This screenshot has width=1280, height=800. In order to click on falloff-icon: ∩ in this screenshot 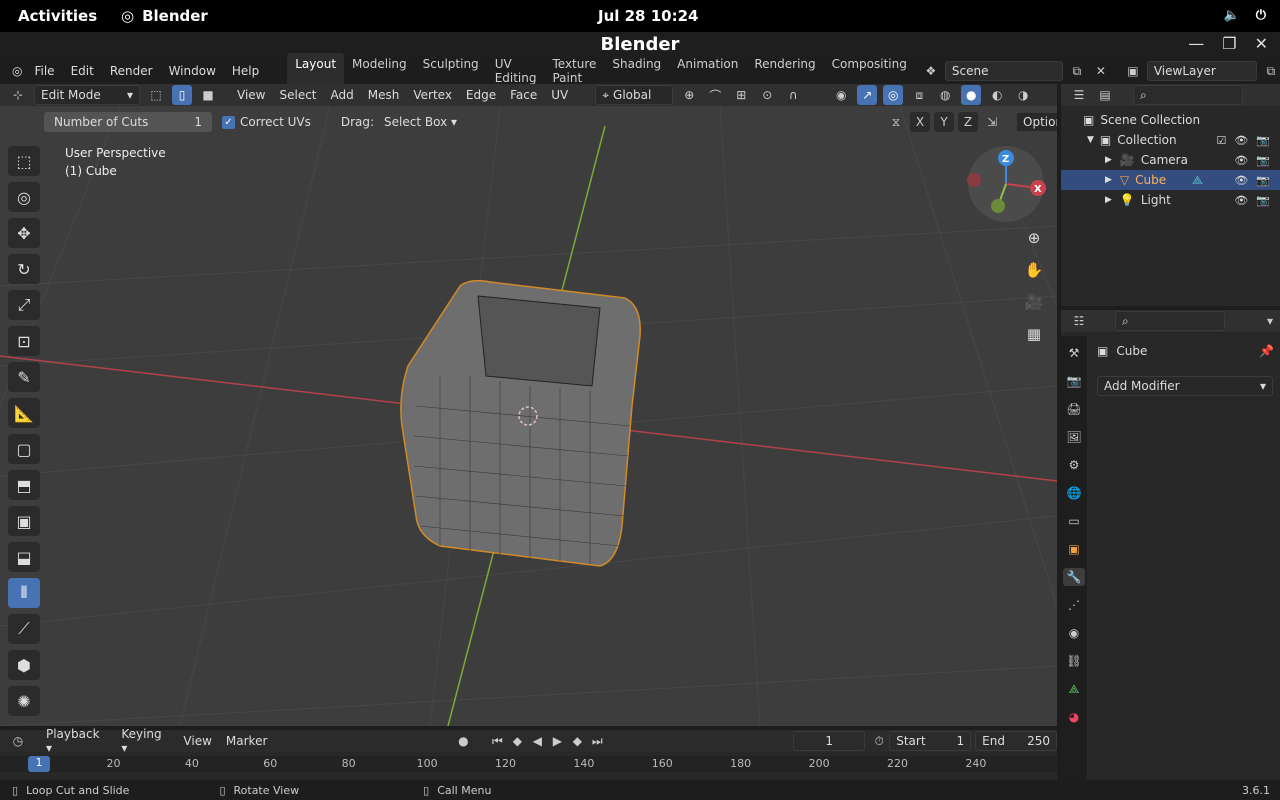, I will do `click(793, 95)`.